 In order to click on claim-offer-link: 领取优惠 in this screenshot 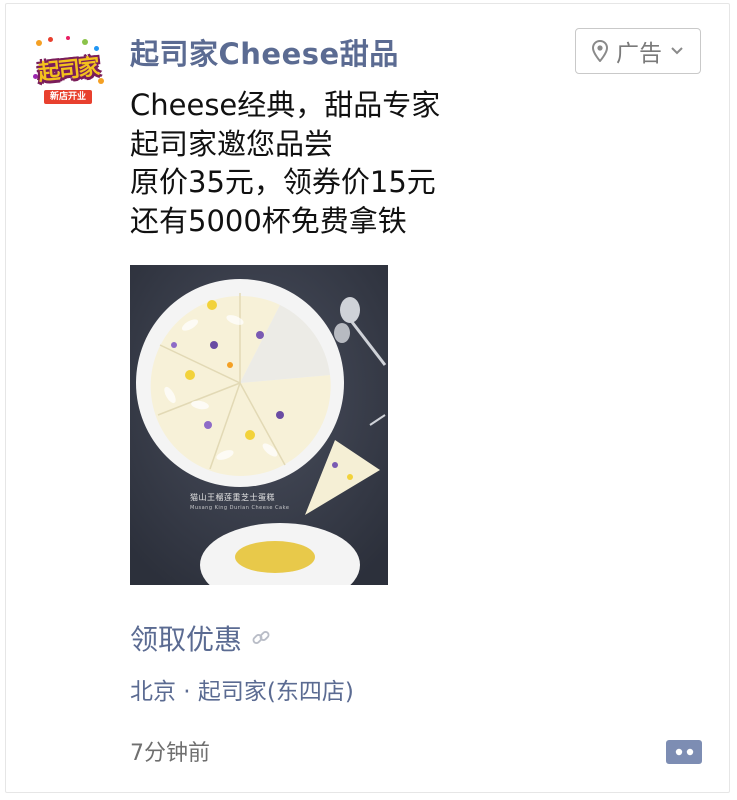, I will do `click(201, 638)`.